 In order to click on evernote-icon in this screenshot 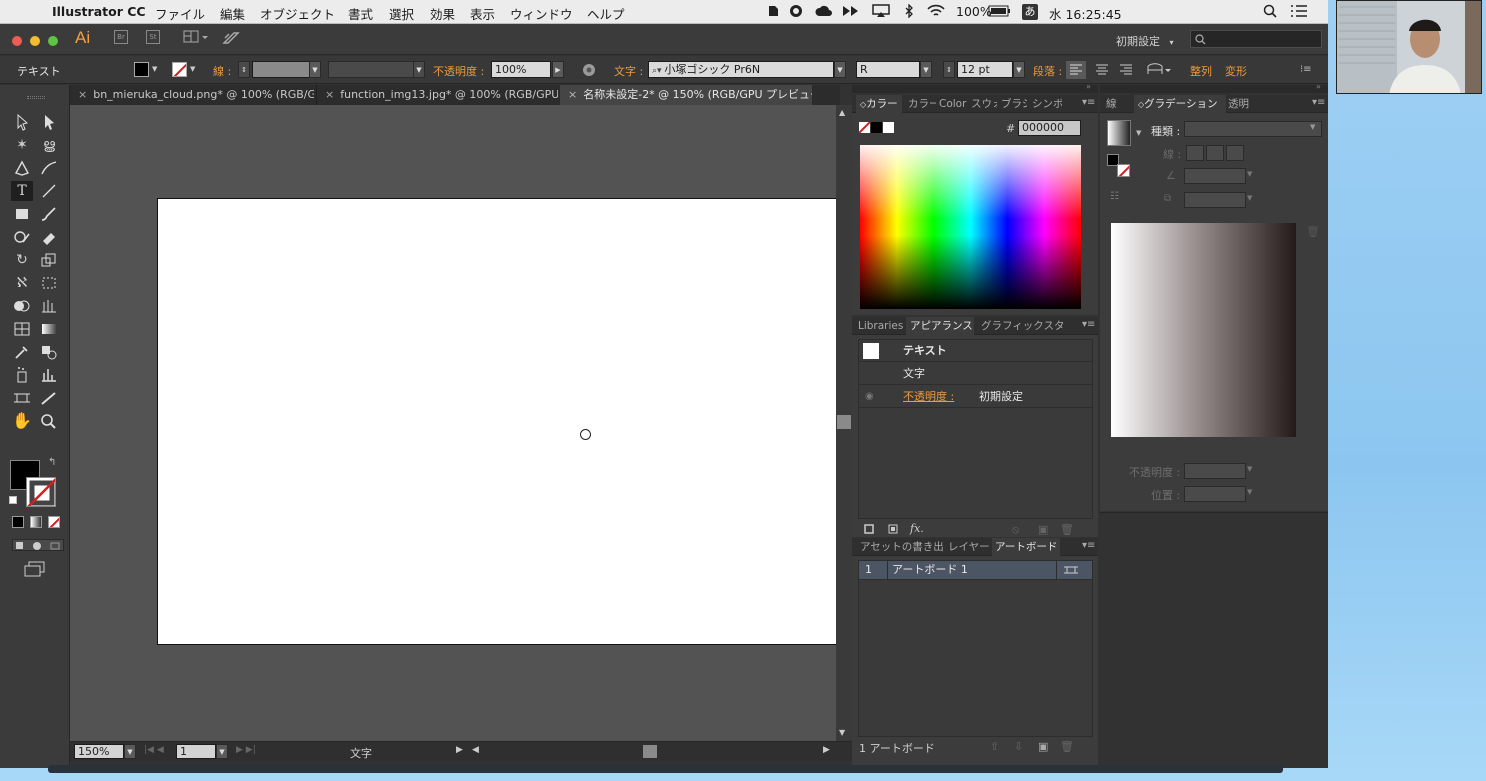, I will do `click(773, 11)`.